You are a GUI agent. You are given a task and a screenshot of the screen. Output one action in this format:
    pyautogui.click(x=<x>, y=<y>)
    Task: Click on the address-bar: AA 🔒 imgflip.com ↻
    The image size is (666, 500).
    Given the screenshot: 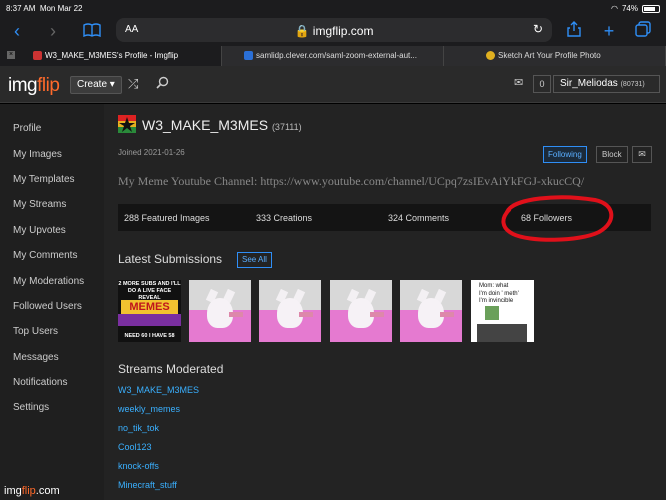 What is the action you would take?
    pyautogui.click(x=334, y=30)
    